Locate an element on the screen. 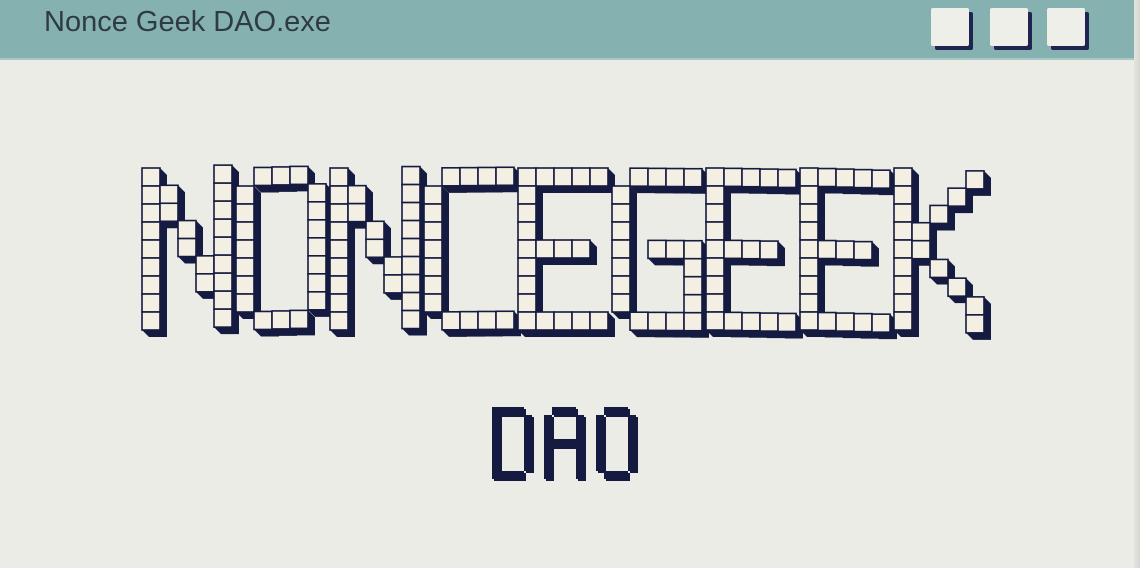  subtitle-letter-a is located at coordinates (565, 444).